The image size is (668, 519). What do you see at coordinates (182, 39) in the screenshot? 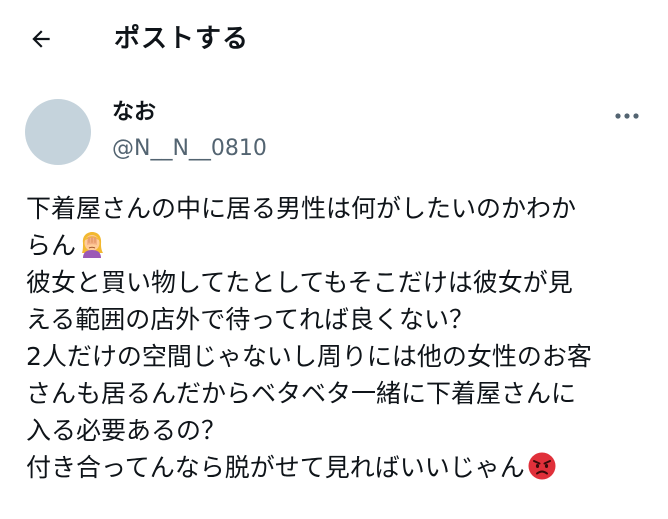
I see `page-title: ポストする` at bounding box center [182, 39].